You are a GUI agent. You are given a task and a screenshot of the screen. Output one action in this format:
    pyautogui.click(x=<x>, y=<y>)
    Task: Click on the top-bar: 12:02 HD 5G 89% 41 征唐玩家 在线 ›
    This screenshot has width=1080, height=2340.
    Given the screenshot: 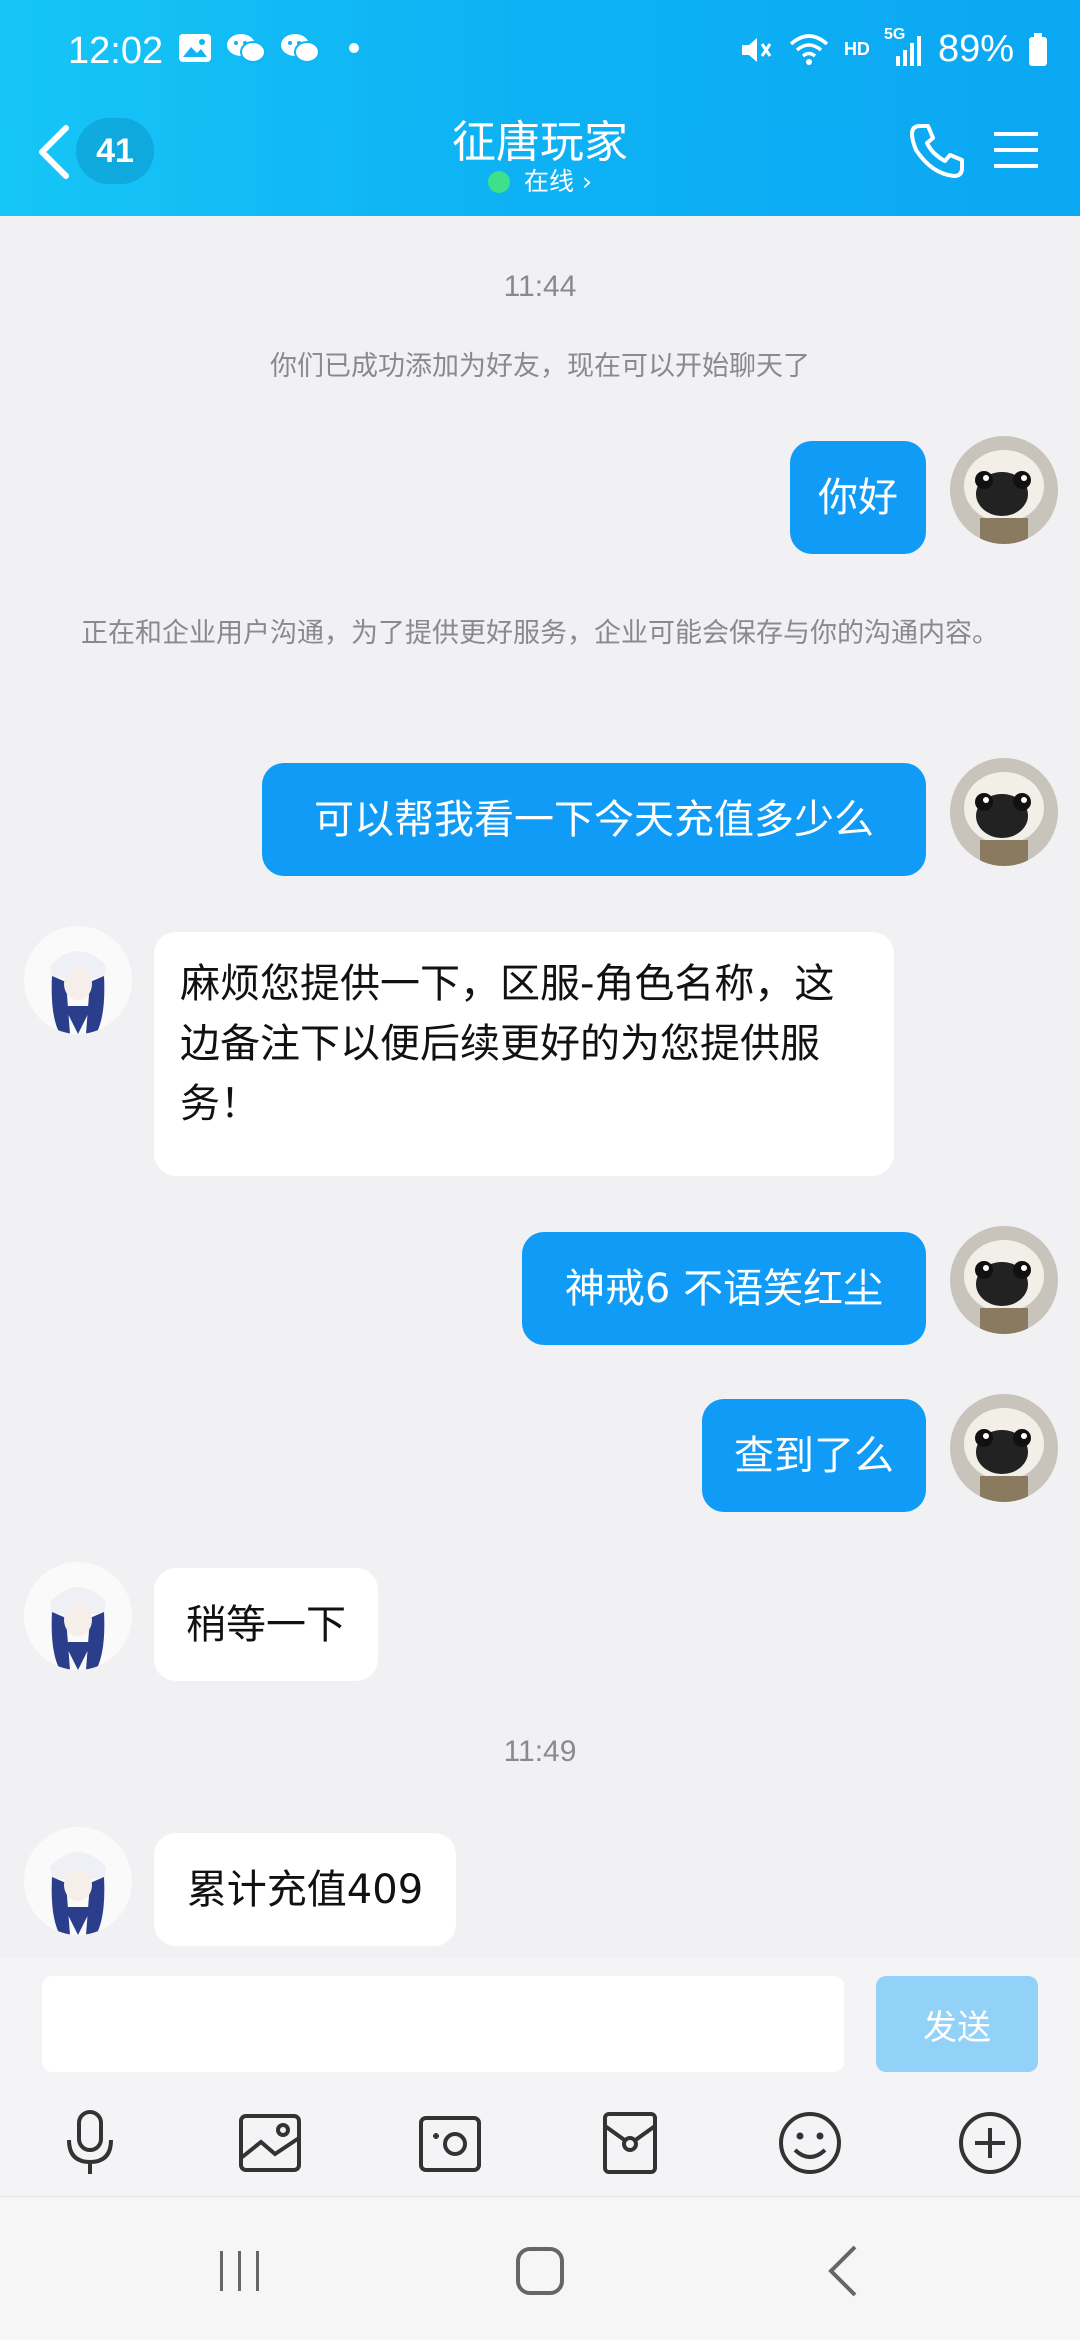 What is the action you would take?
    pyautogui.click(x=540, y=108)
    